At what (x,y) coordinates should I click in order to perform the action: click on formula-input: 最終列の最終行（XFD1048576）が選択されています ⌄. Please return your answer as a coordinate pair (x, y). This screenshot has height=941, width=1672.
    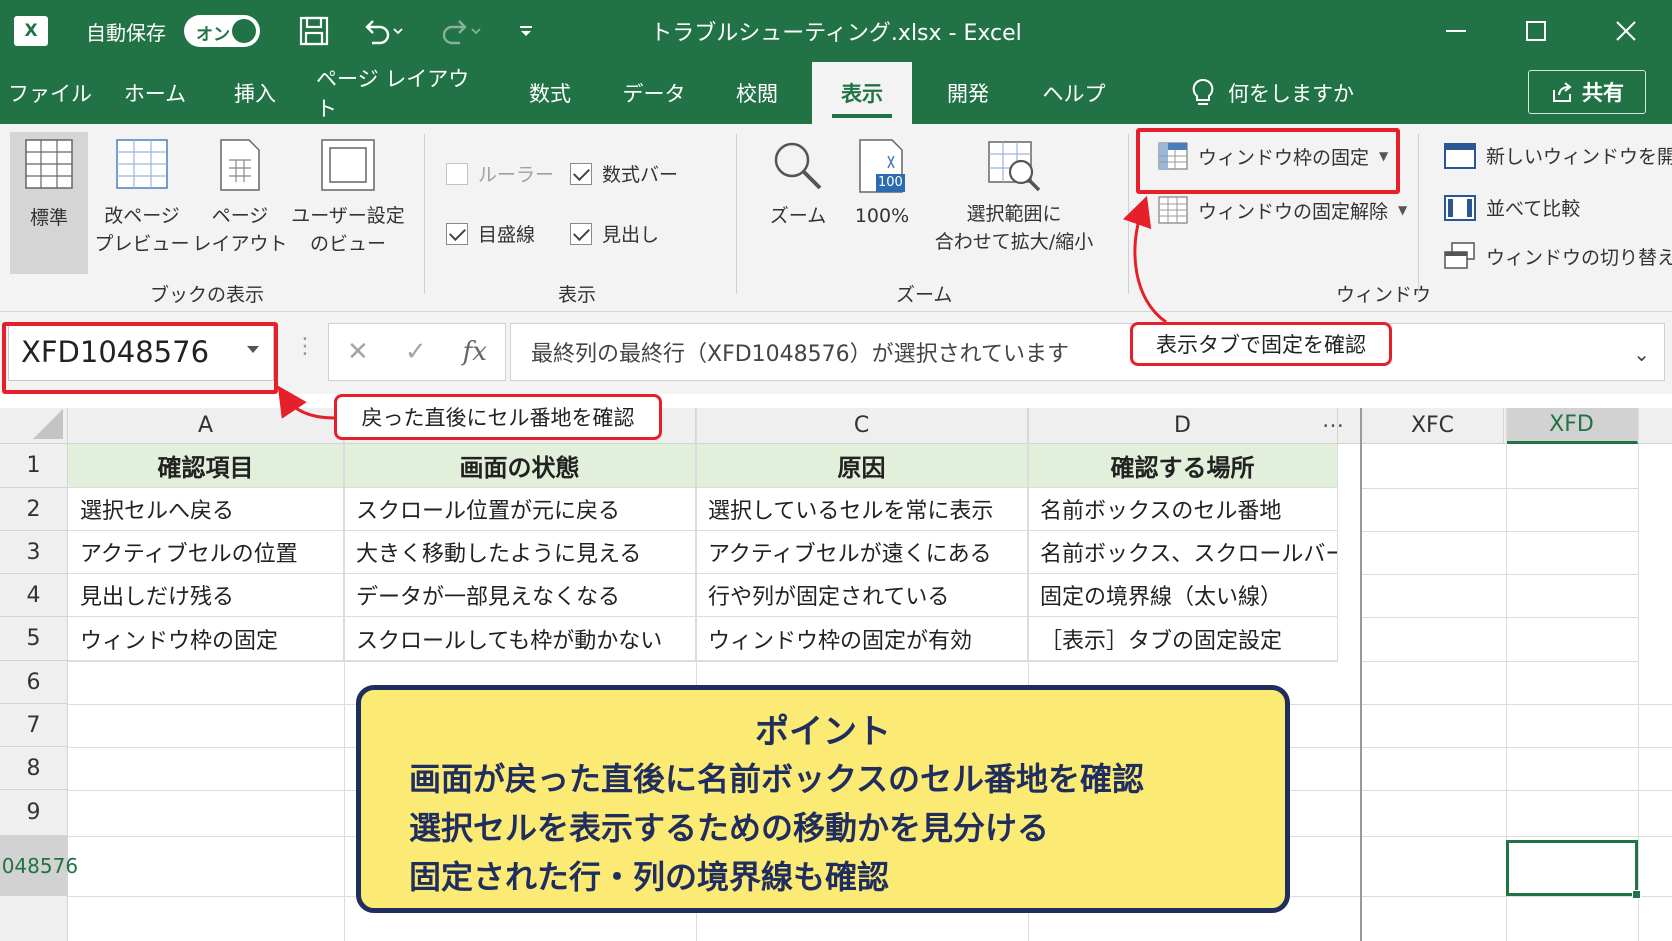
    Looking at the image, I should click on (1087, 352).